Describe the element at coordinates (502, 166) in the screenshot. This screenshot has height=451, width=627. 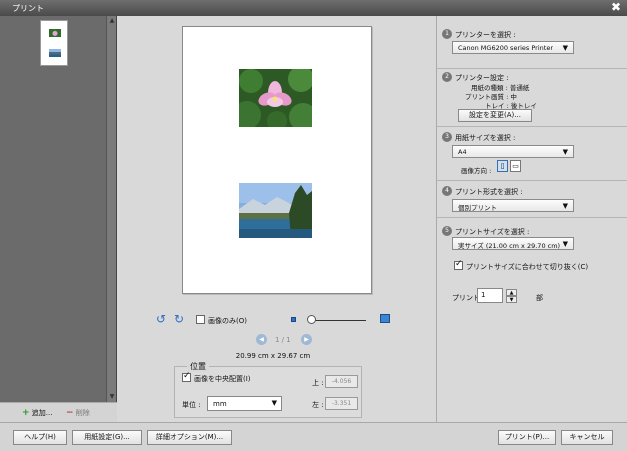
I see `portrait-orientation-icon: ▯` at that location.